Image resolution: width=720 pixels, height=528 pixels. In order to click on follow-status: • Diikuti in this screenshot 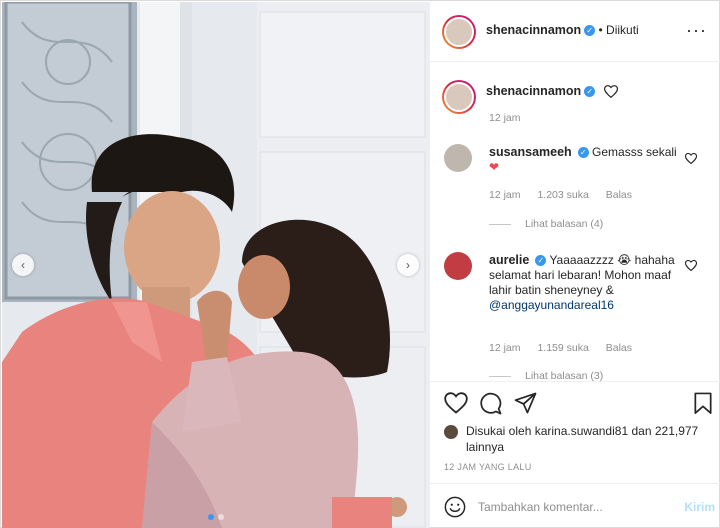, I will do `click(619, 30)`.